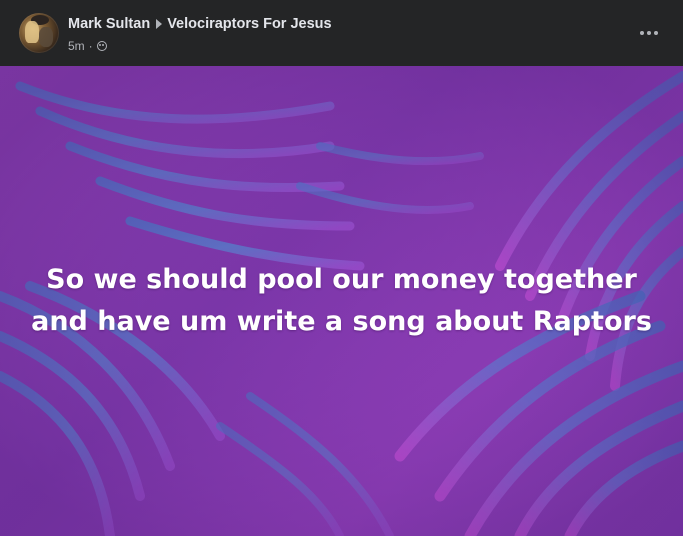 Image resolution: width=683 pixels, height=536 pixels. What do you see at coordinates (159, 24) in the screenshot?
I see `triangle-arrow-icon` at bounding box center [159, 24].